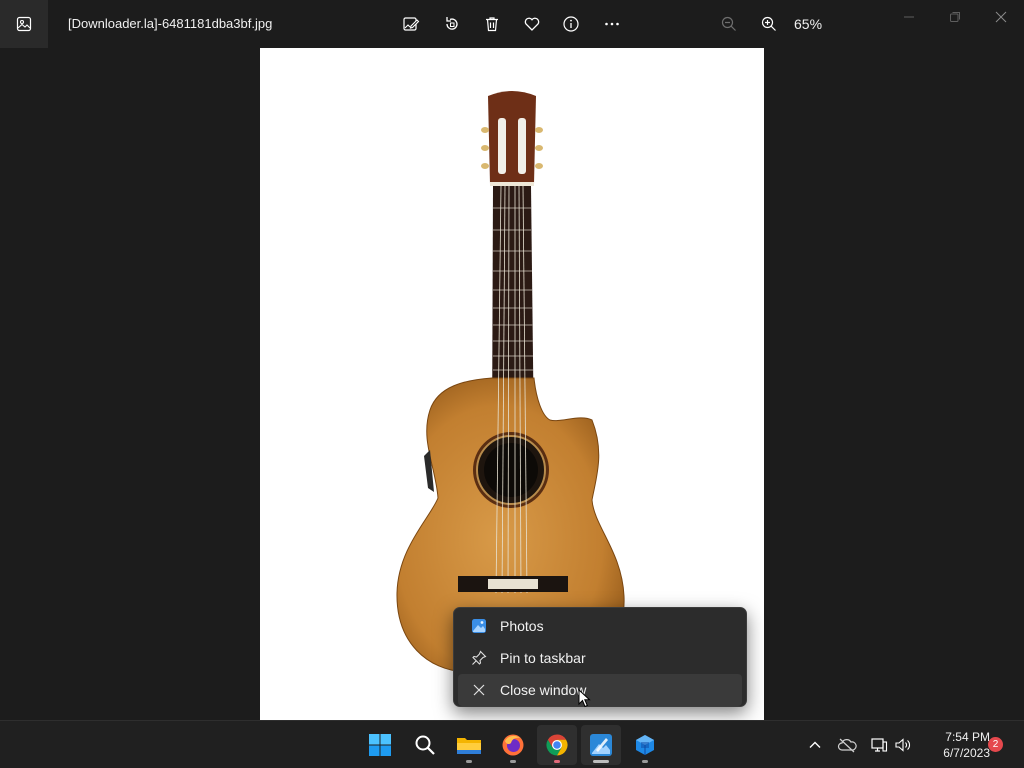  I want to click on menu-item-pin-to-taskbar: Pin to taskbar, so click(600, 658).